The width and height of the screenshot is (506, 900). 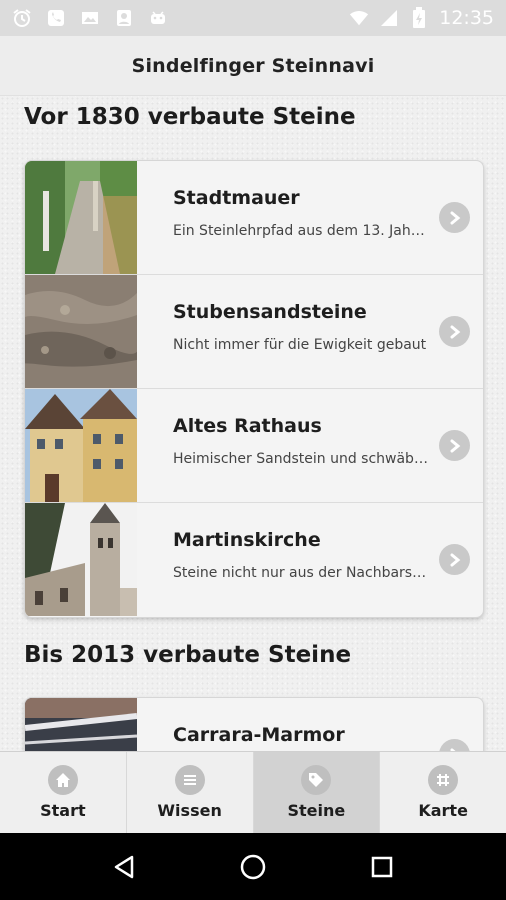 I want to click on section-title-before-1830: Vor 1830 verbaute Steine, so click(x=190, y=117).